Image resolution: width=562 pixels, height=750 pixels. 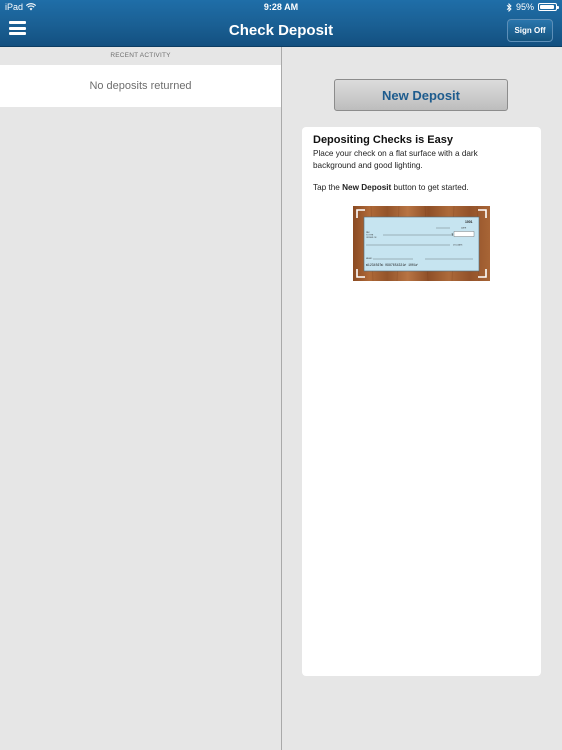 I want to click on battery-level, so click(x=547, y=7).